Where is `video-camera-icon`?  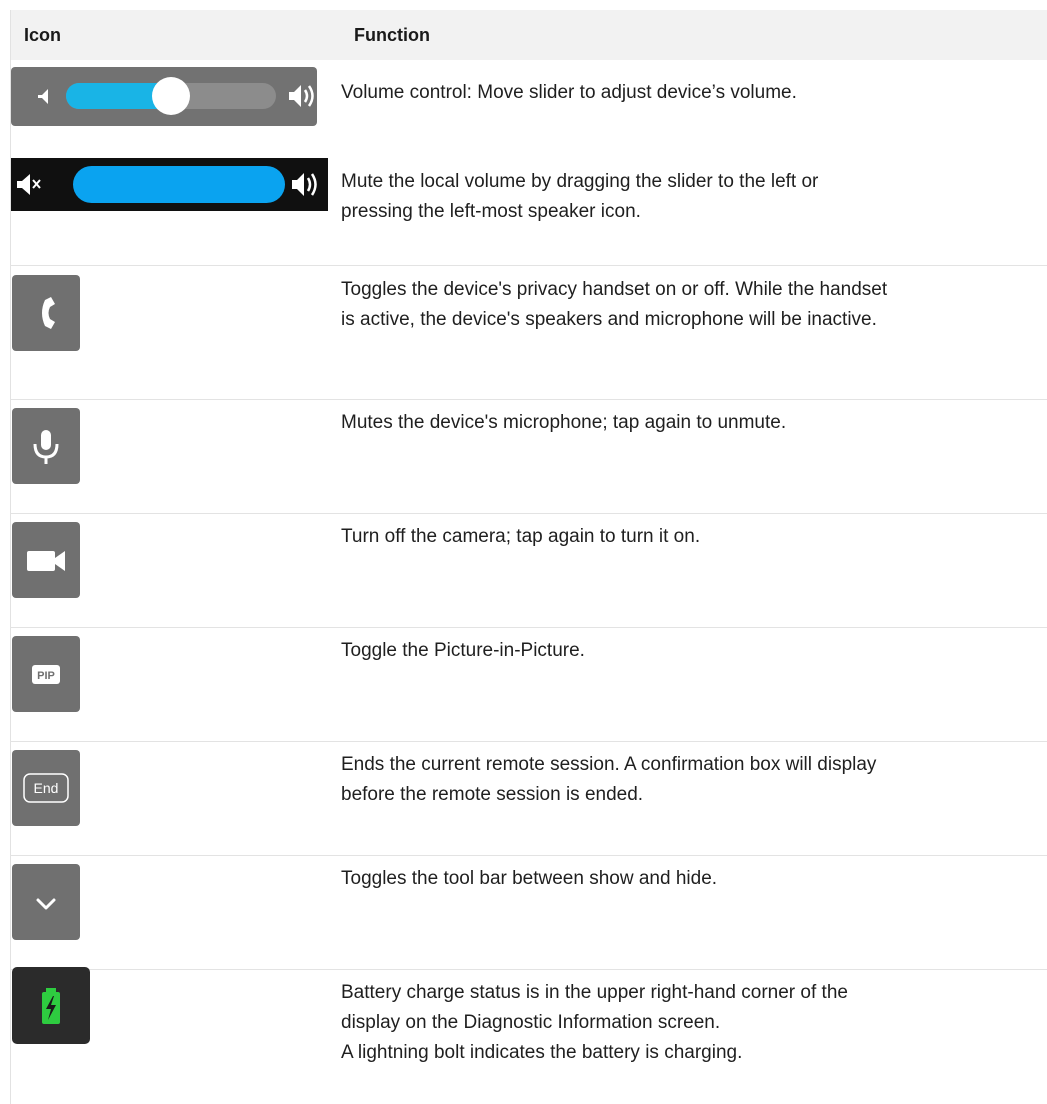 video-camera-icon is located at coordinates (46, 561).